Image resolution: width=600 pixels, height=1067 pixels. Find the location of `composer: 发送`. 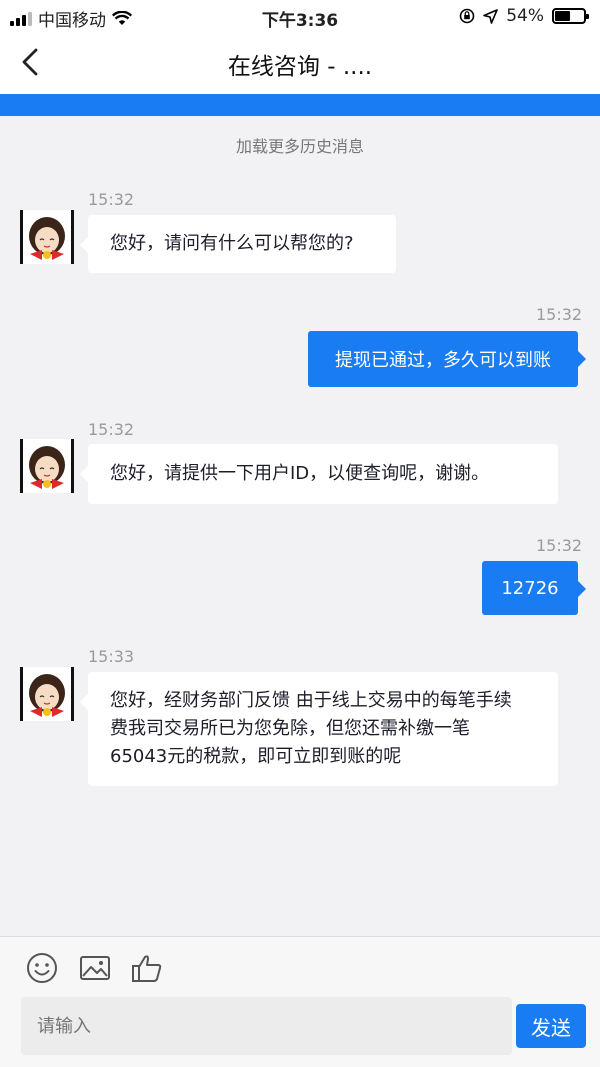

composer: 发送 is located at coordinates (300, 1001).